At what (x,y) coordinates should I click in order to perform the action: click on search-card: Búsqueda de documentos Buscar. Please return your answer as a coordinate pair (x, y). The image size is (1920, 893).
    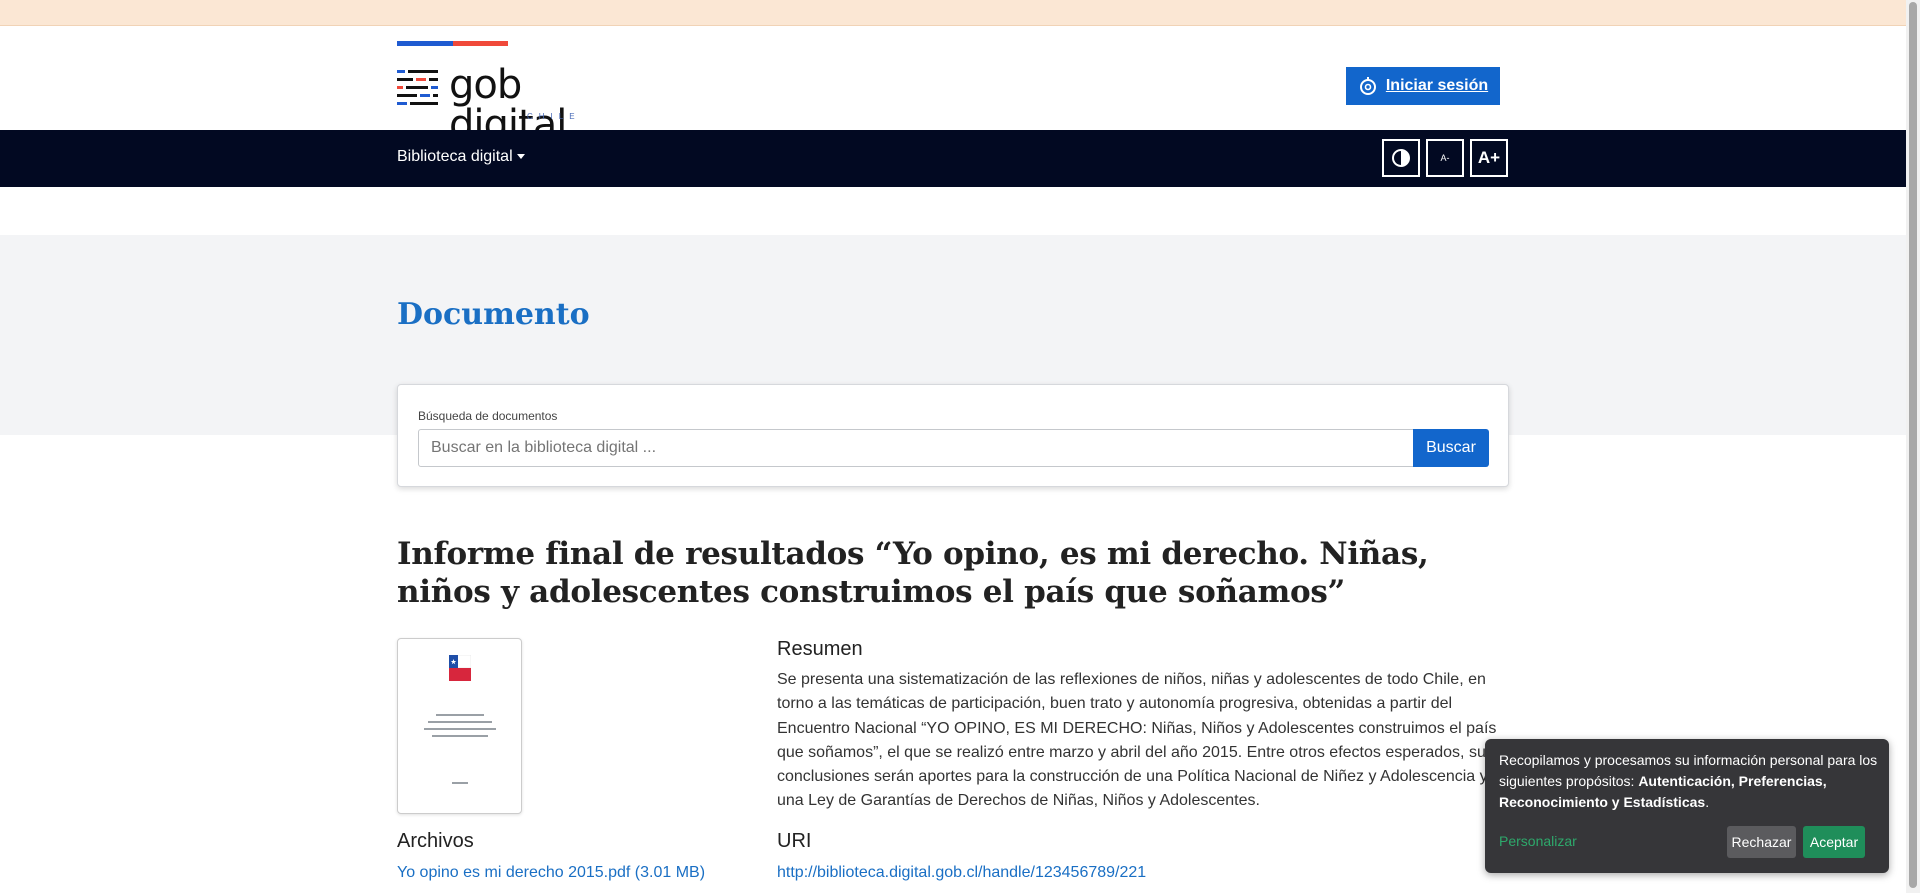
    Looking at the image, I should click on (953, 435).